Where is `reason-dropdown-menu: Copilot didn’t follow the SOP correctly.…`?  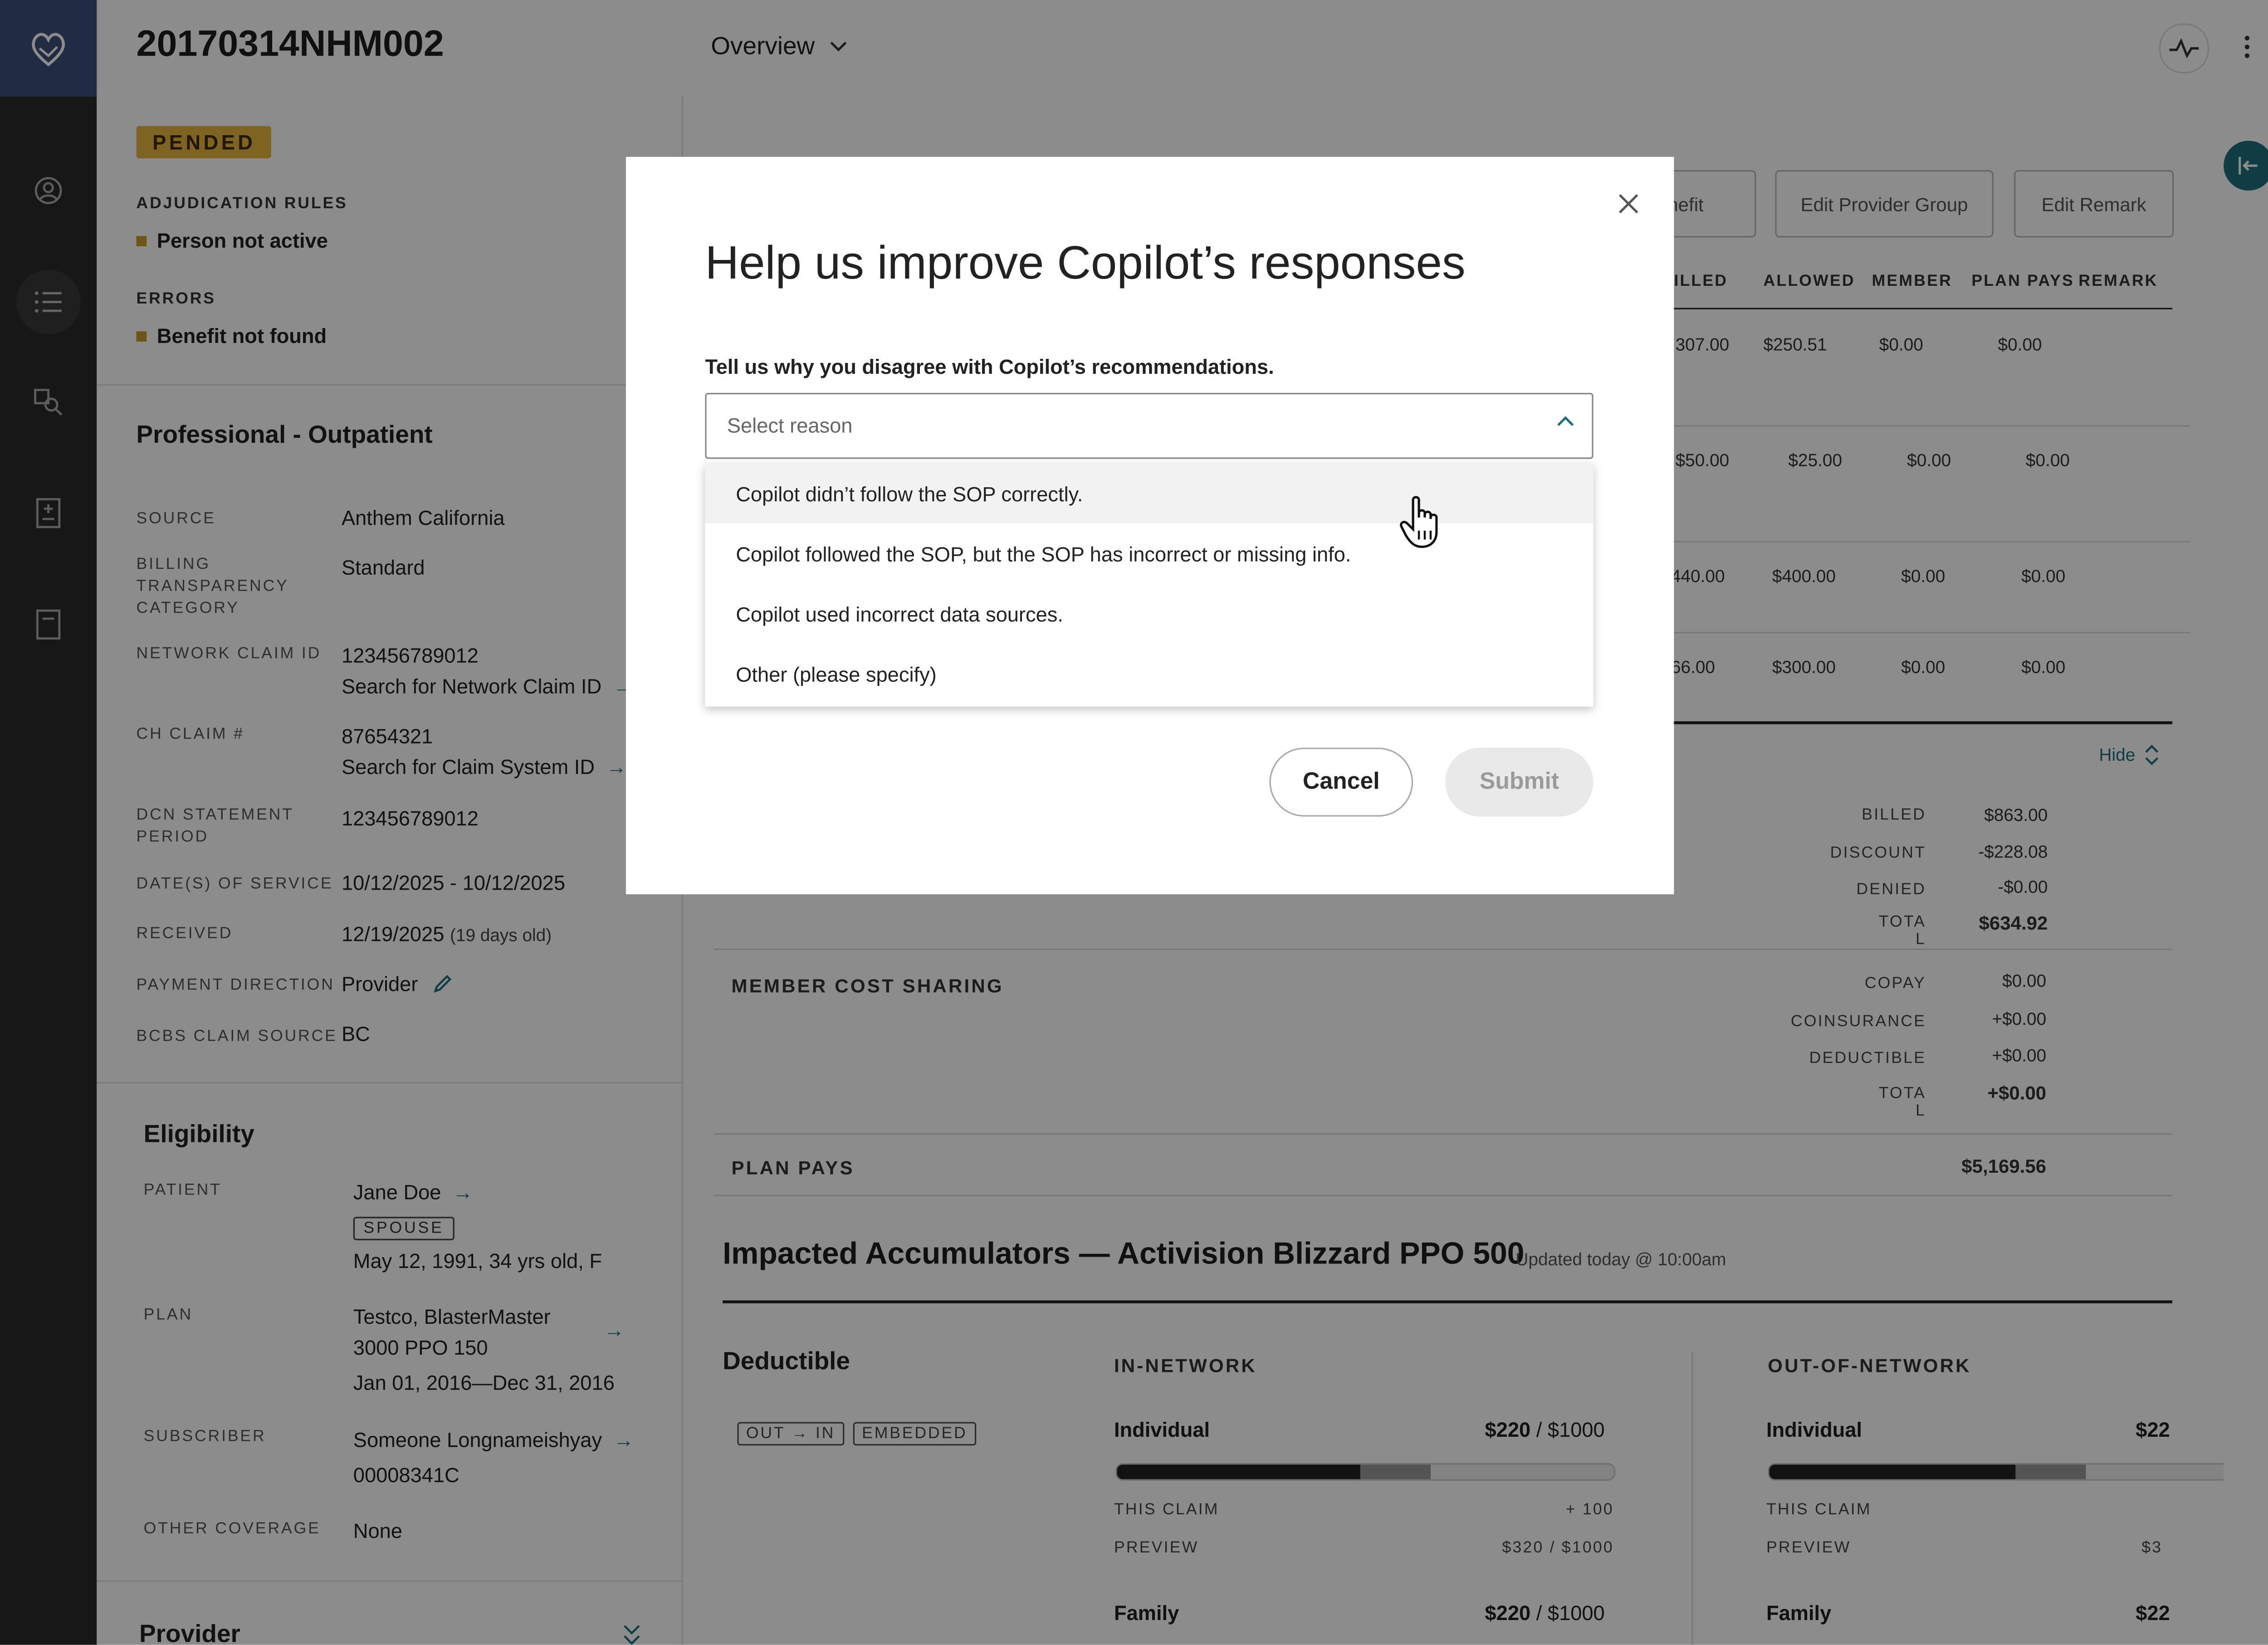 reason-dropdown-menu: Copilot didn’t follow the SOP correctly.… is located at coordinates (1149, 585).